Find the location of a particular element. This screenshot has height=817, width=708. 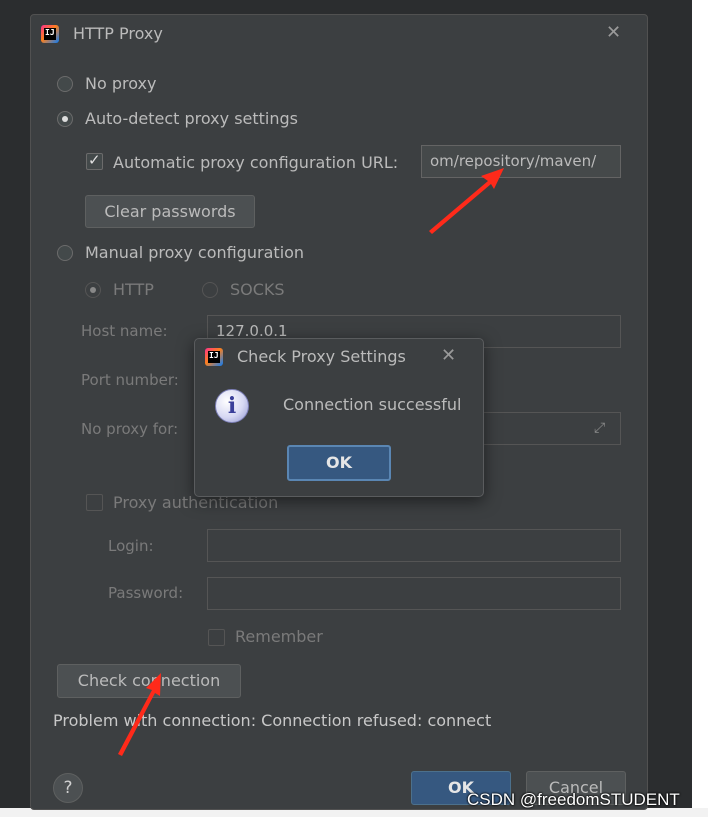

clear-passwords-button: Clear passwords is located at coordinates (170, 211).